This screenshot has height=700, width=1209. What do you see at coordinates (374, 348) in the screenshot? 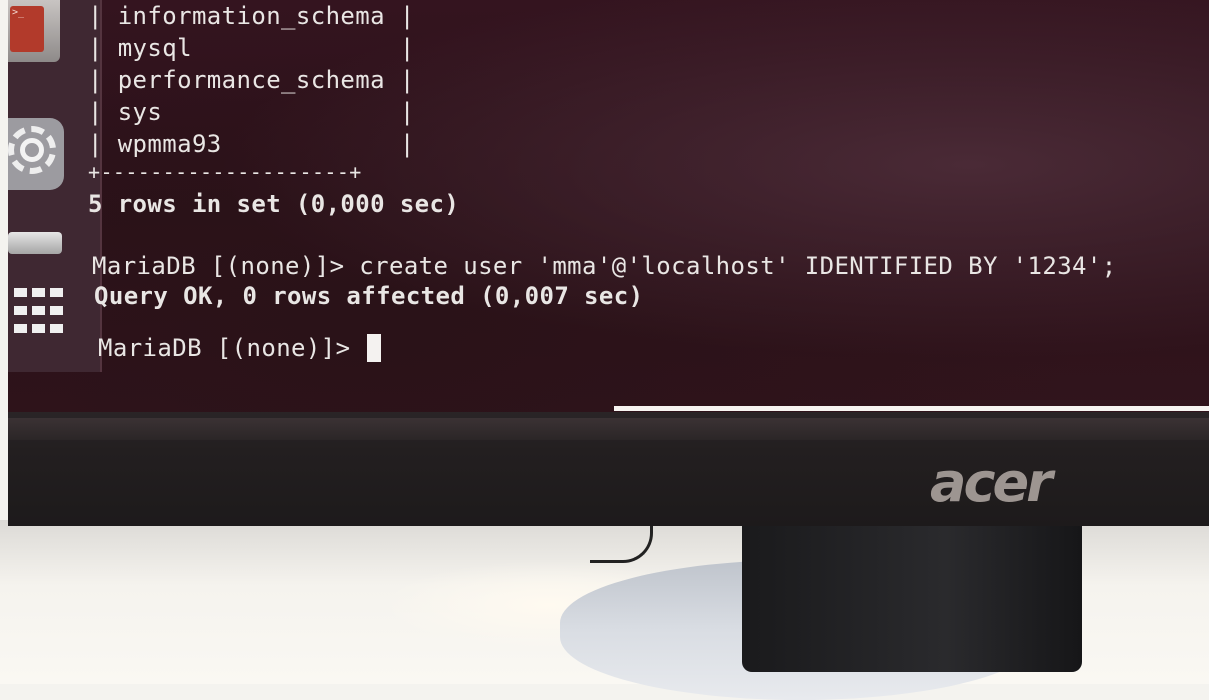
I see `text-cursor` at bounding box center [374, 348].